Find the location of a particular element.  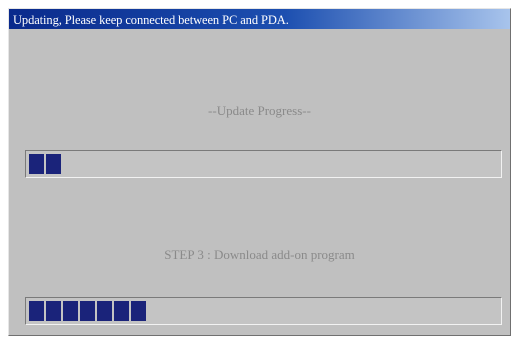

overall-progress-fill is located at coordinates (45, 164).